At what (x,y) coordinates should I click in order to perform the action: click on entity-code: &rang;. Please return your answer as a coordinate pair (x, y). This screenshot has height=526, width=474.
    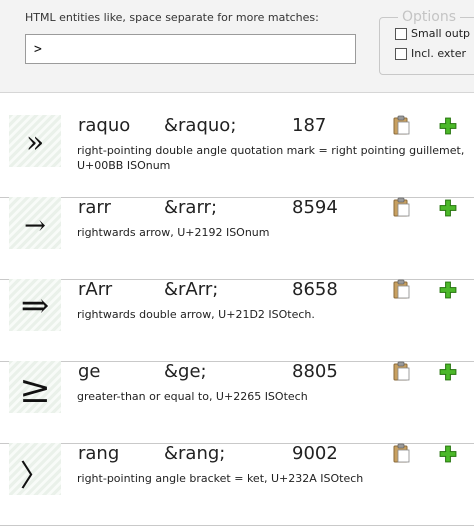
    Looking at the image, I should click on (195, 453).